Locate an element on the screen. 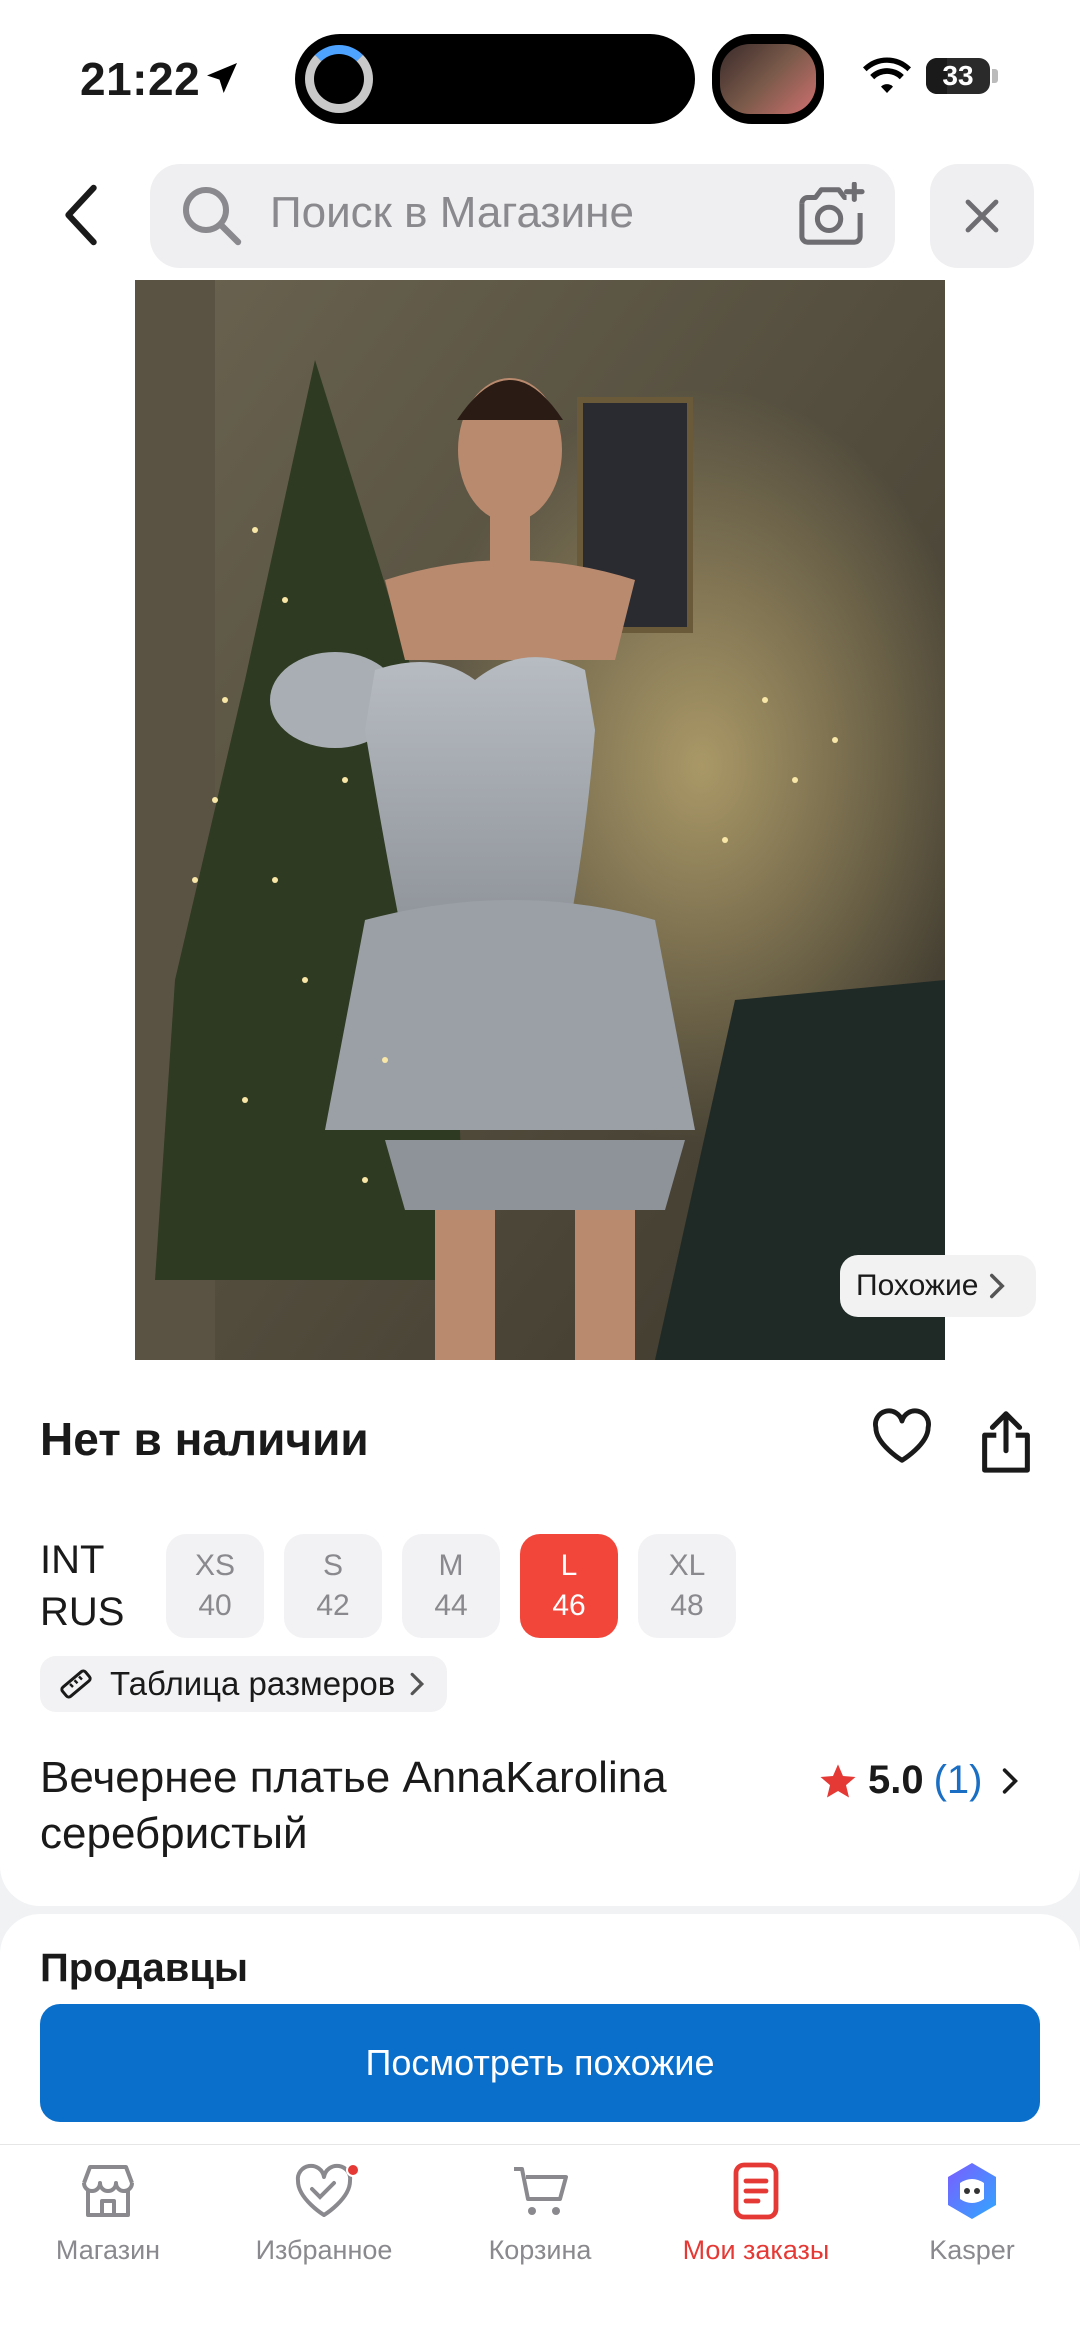 The image size is (1080, 2347). rating-summary: 5.0 (1) is located at coordinates (918, 1780).